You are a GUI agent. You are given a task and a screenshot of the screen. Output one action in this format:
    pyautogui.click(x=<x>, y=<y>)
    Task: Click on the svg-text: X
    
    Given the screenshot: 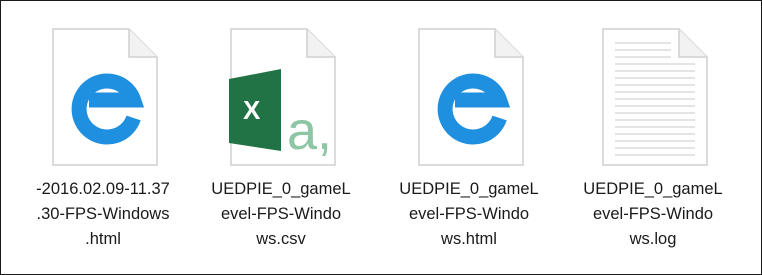 What is the action you would take?
    pyautogui.click(x=252, y=110)
    